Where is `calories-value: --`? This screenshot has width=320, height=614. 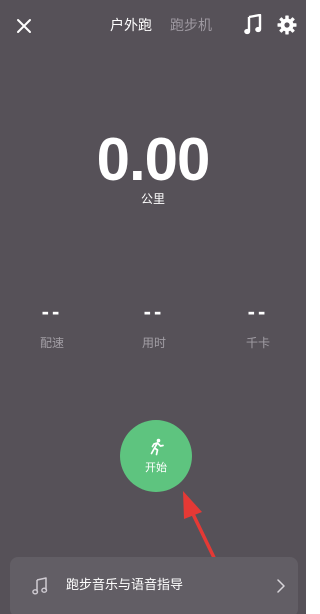 calories-value: -- is located at coordinates (258, 311).